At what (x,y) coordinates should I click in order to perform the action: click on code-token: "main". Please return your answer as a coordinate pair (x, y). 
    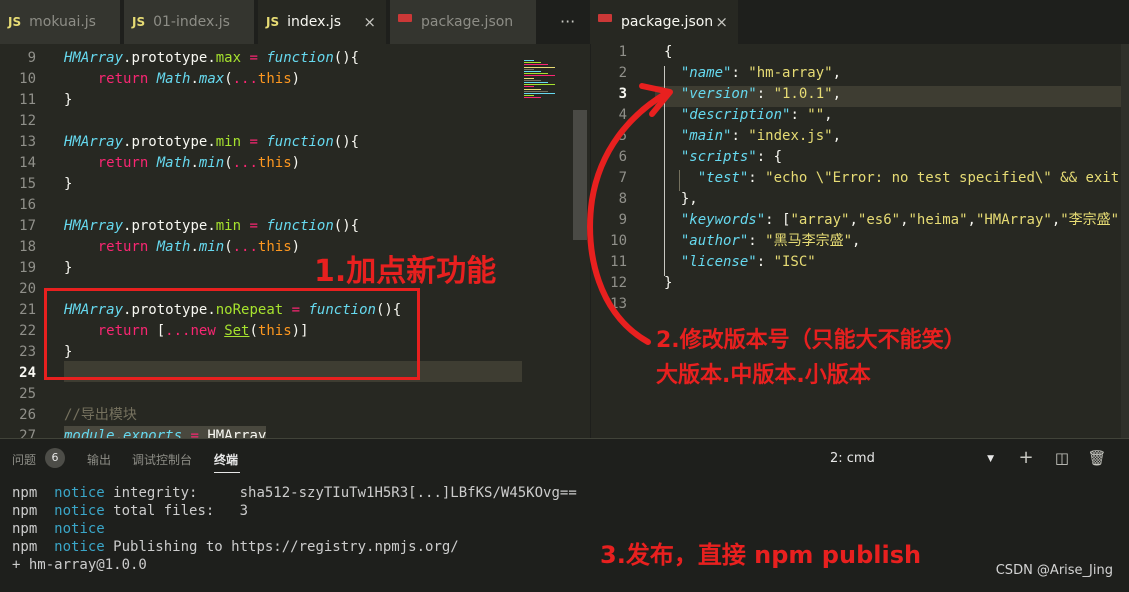
    Looking at the image, I should click on (706, 136).